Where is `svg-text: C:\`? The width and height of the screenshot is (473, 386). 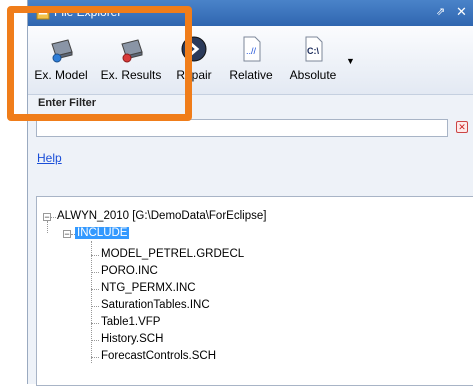 svg-text: C:\ is located at coordinates (313, 51).